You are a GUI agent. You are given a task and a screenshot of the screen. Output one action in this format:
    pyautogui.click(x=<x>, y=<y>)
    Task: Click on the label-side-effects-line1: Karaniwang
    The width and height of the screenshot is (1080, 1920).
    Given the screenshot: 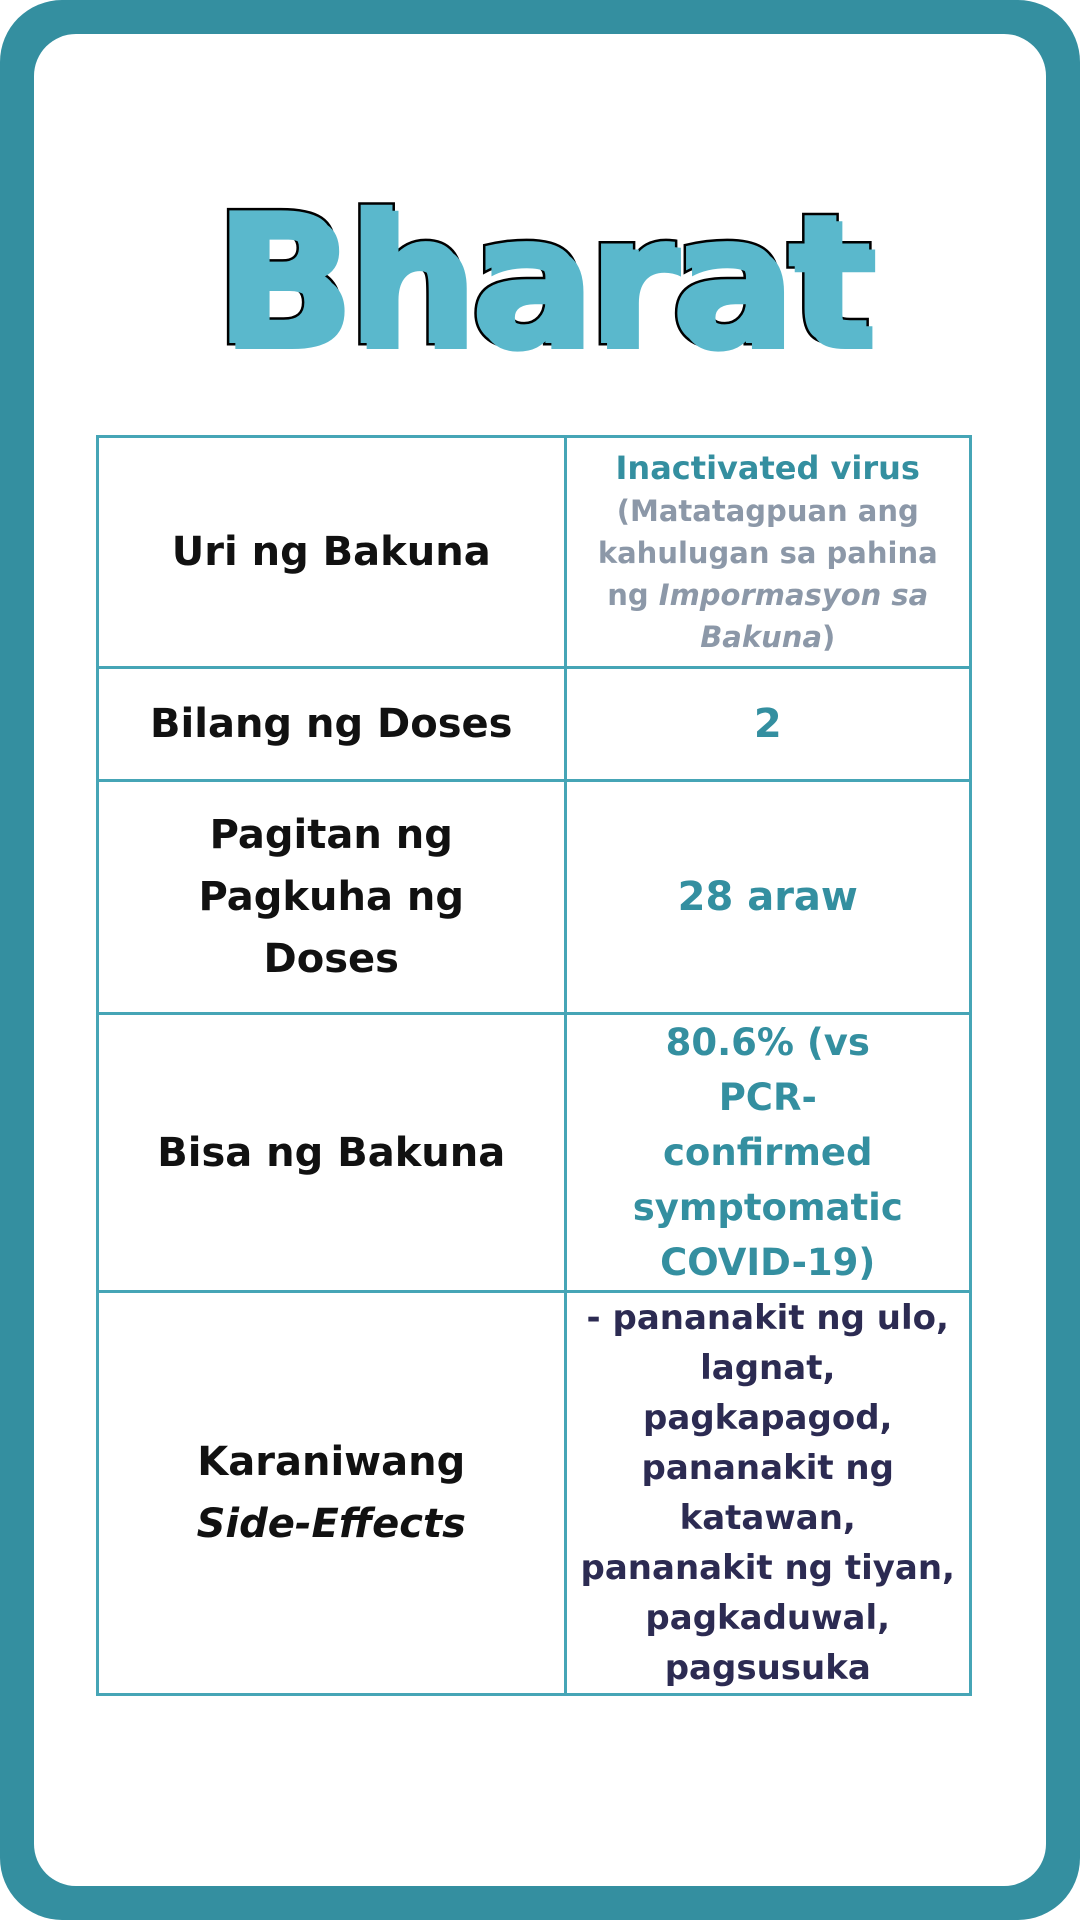 What is the action you would take?
    pyautogui.click(x=331, y=1462)
    